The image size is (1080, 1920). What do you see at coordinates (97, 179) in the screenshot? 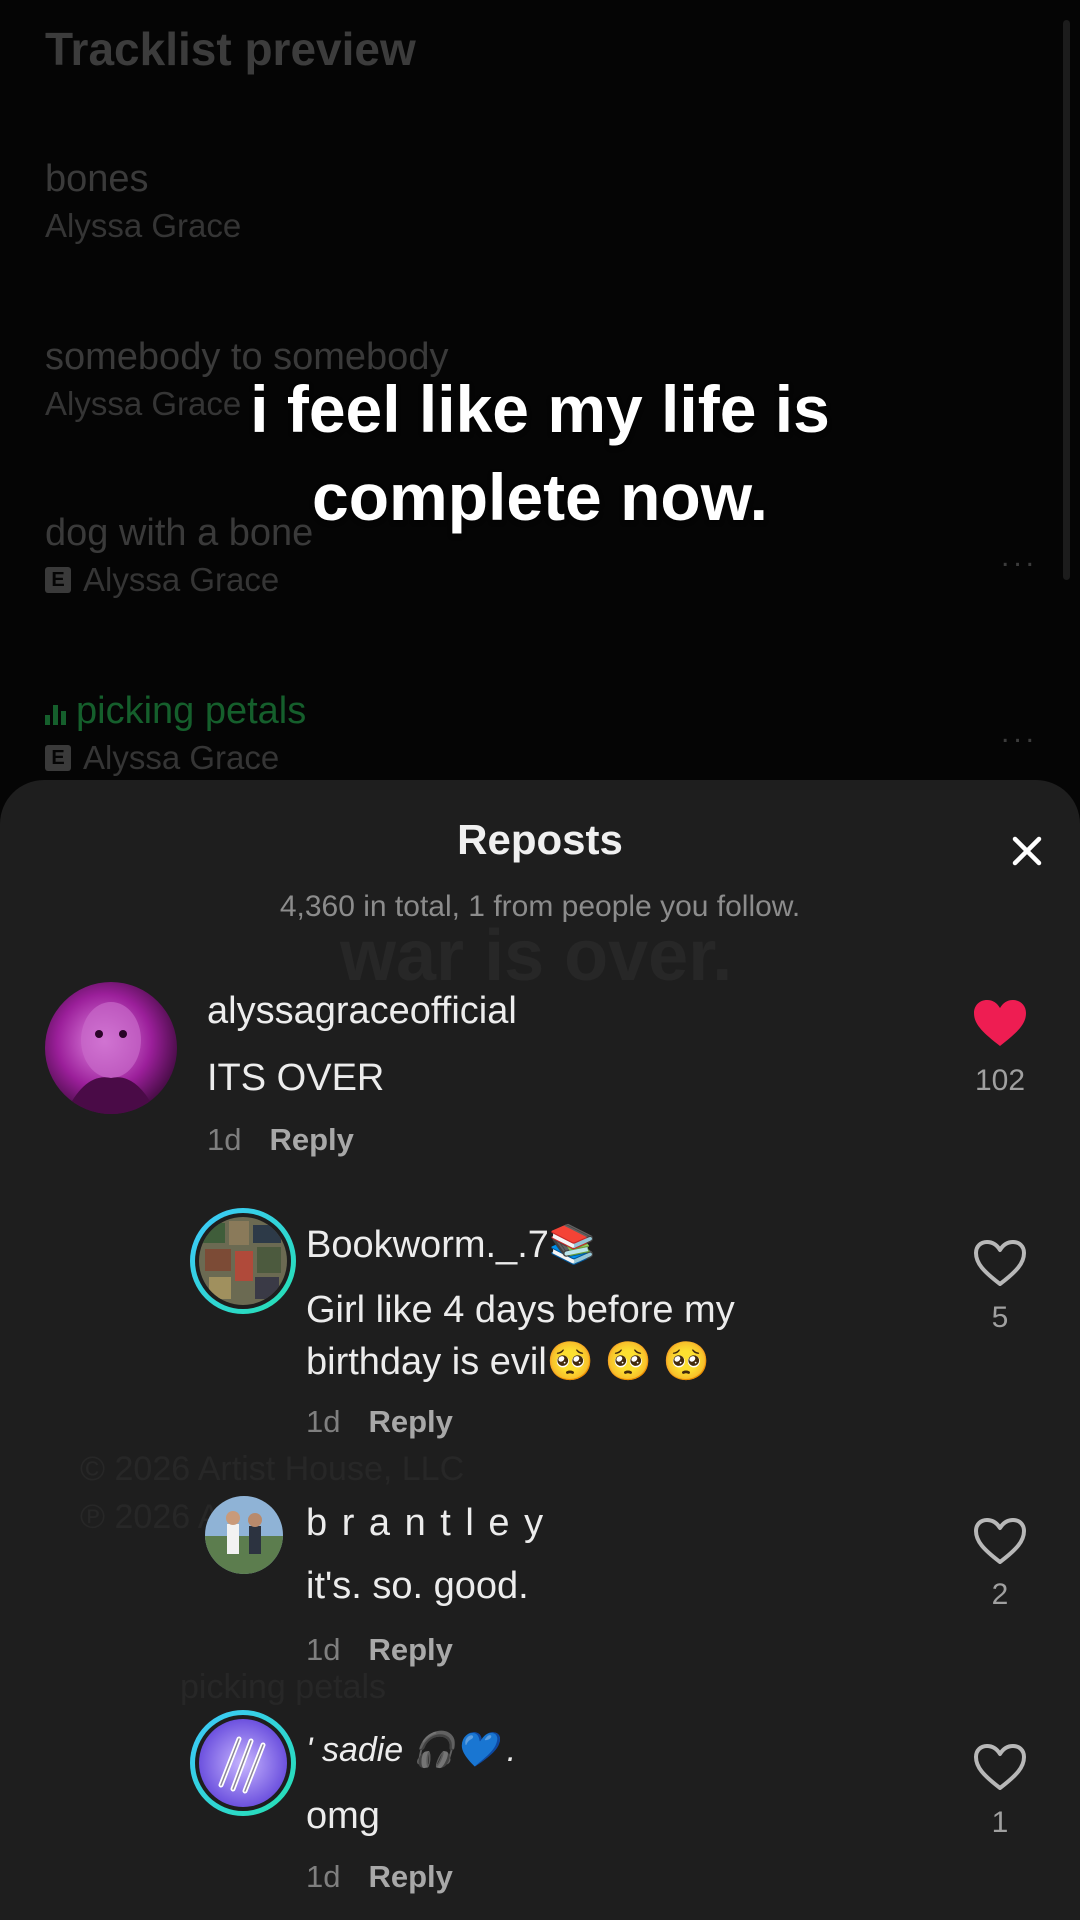
I see `track-name: bones` at bounding box center [97, 179].